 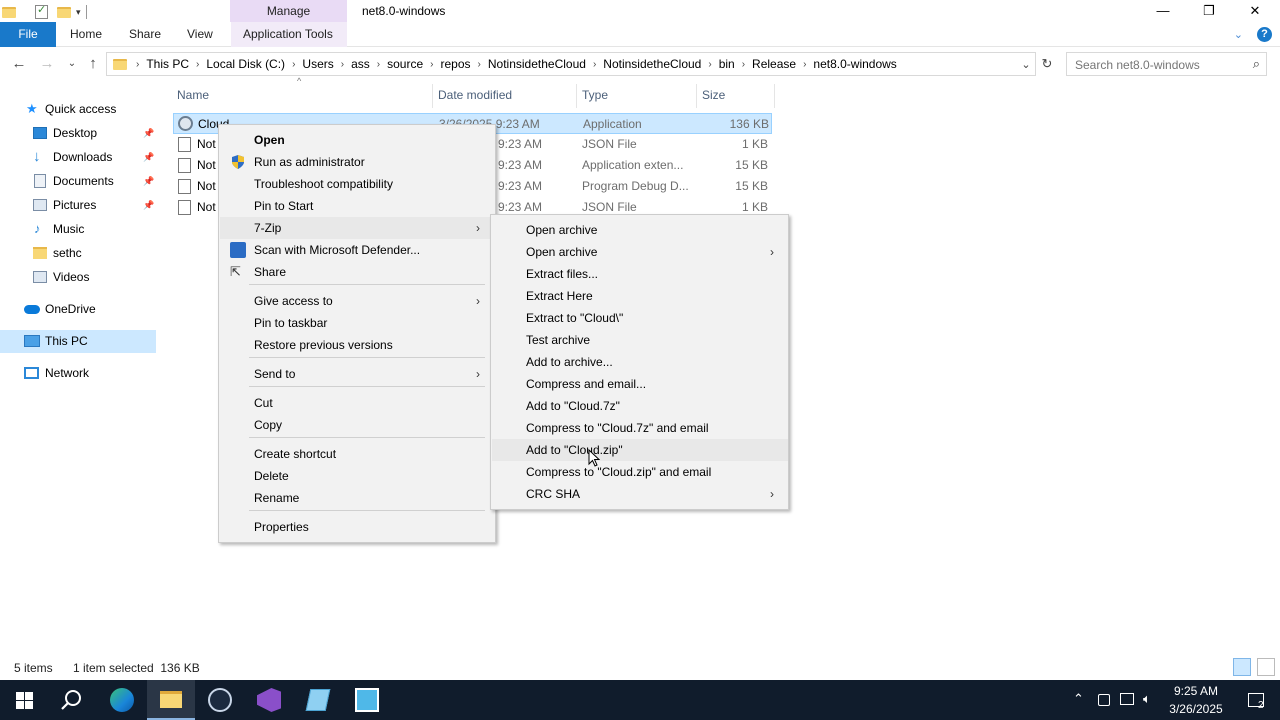 I want to click on menu-item-extract-to-folder: Extract to "Cloud\", so click(x=640, y=318).